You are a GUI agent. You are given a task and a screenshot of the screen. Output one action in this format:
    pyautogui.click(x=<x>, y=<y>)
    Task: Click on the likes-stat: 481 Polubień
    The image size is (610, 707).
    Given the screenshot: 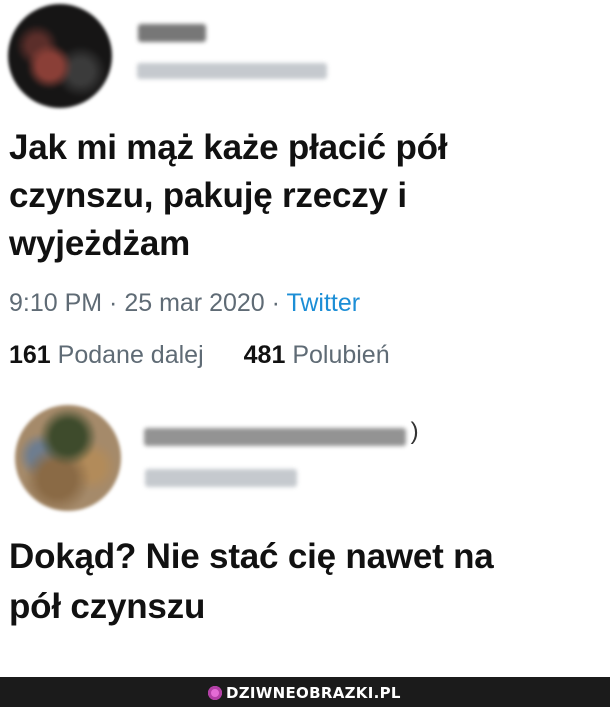 What is the action you would take?
    pyautogui.click(x=317, y=355)
    